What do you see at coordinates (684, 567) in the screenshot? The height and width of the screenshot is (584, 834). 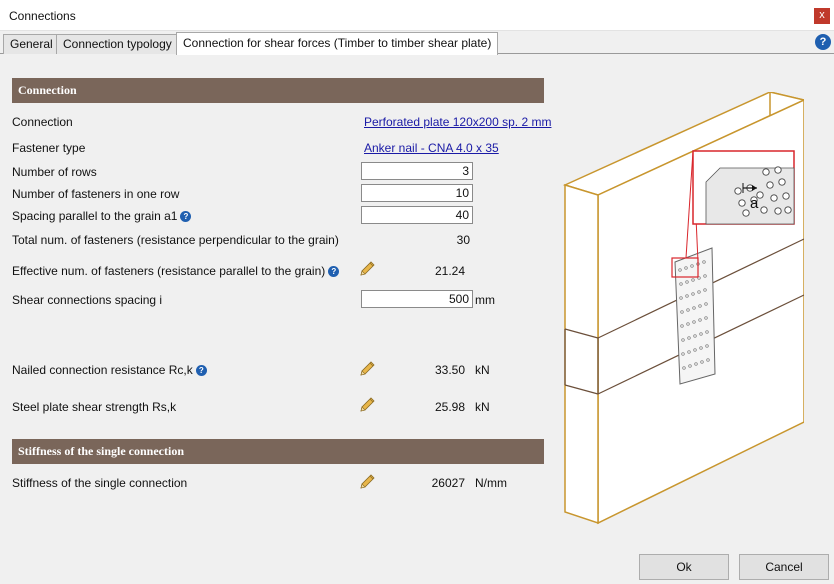 I see `ok-button: Ok` at bounding box center [684, 567].